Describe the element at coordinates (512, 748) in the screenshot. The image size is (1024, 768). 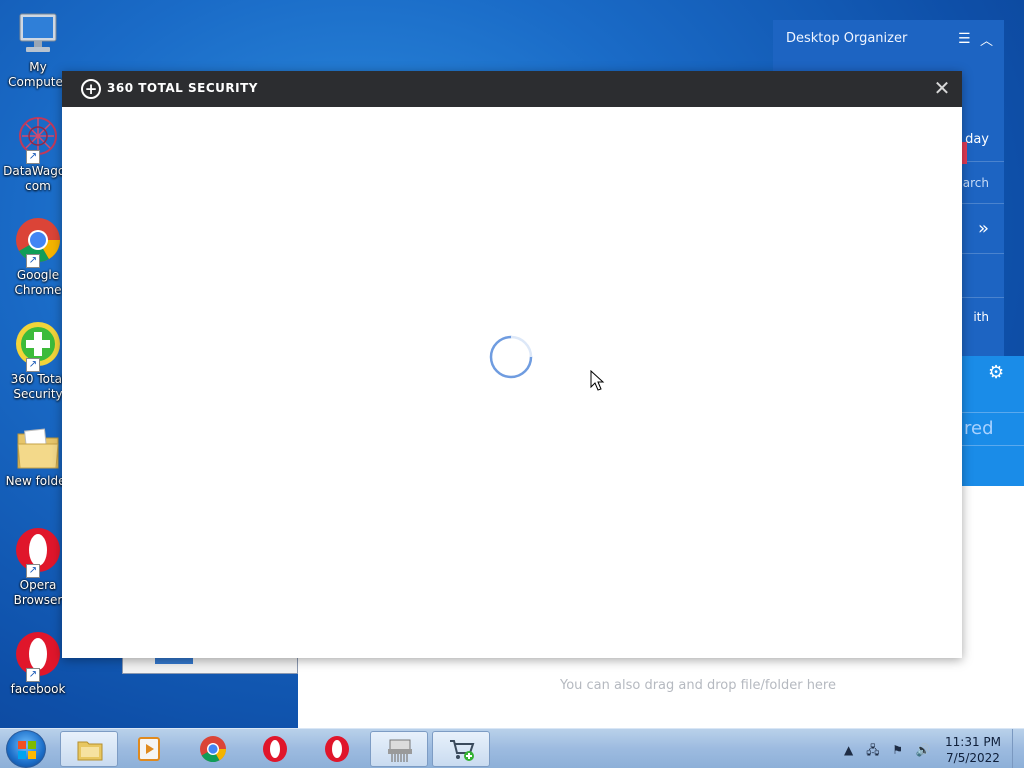
I see `taskbar: ▲ 🖧 ⚑ 🔊 11:31 PM 7/5/2022` at that location.